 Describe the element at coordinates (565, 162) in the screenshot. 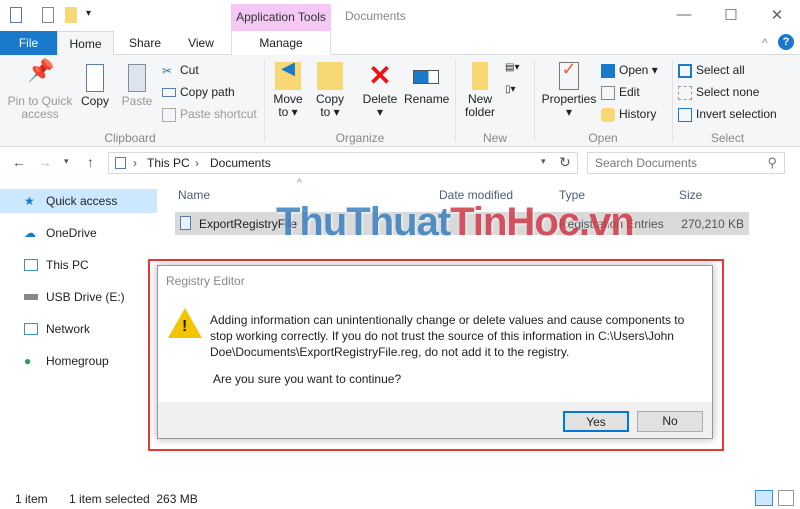

I see `refresh-icon: ↻` at that location.